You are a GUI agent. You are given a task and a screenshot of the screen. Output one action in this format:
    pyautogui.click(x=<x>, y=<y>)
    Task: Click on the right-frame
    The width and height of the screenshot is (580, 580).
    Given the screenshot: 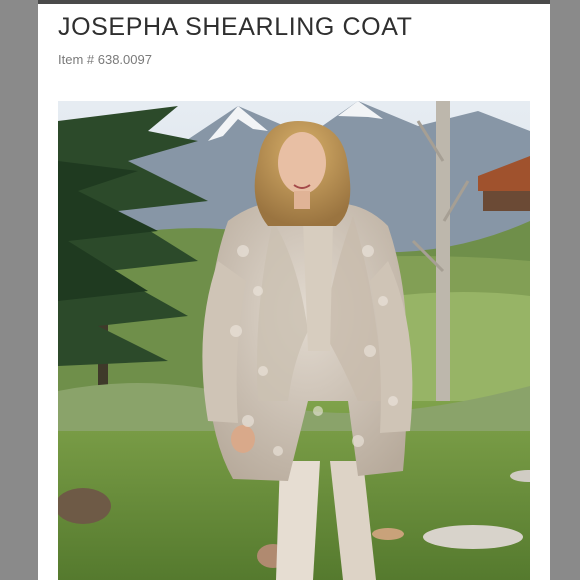 What is the action you would take?
    pyautogui.click(x=565, y=290)
    